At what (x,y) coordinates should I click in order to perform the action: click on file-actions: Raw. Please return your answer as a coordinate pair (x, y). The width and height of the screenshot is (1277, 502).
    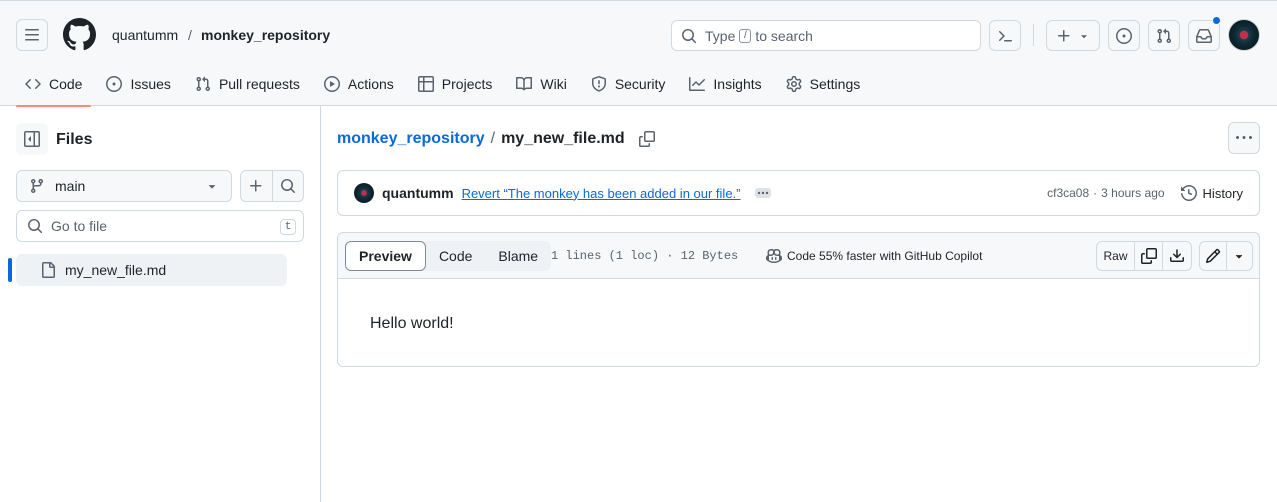
    Looking at the image, I should click on (1144, 256).